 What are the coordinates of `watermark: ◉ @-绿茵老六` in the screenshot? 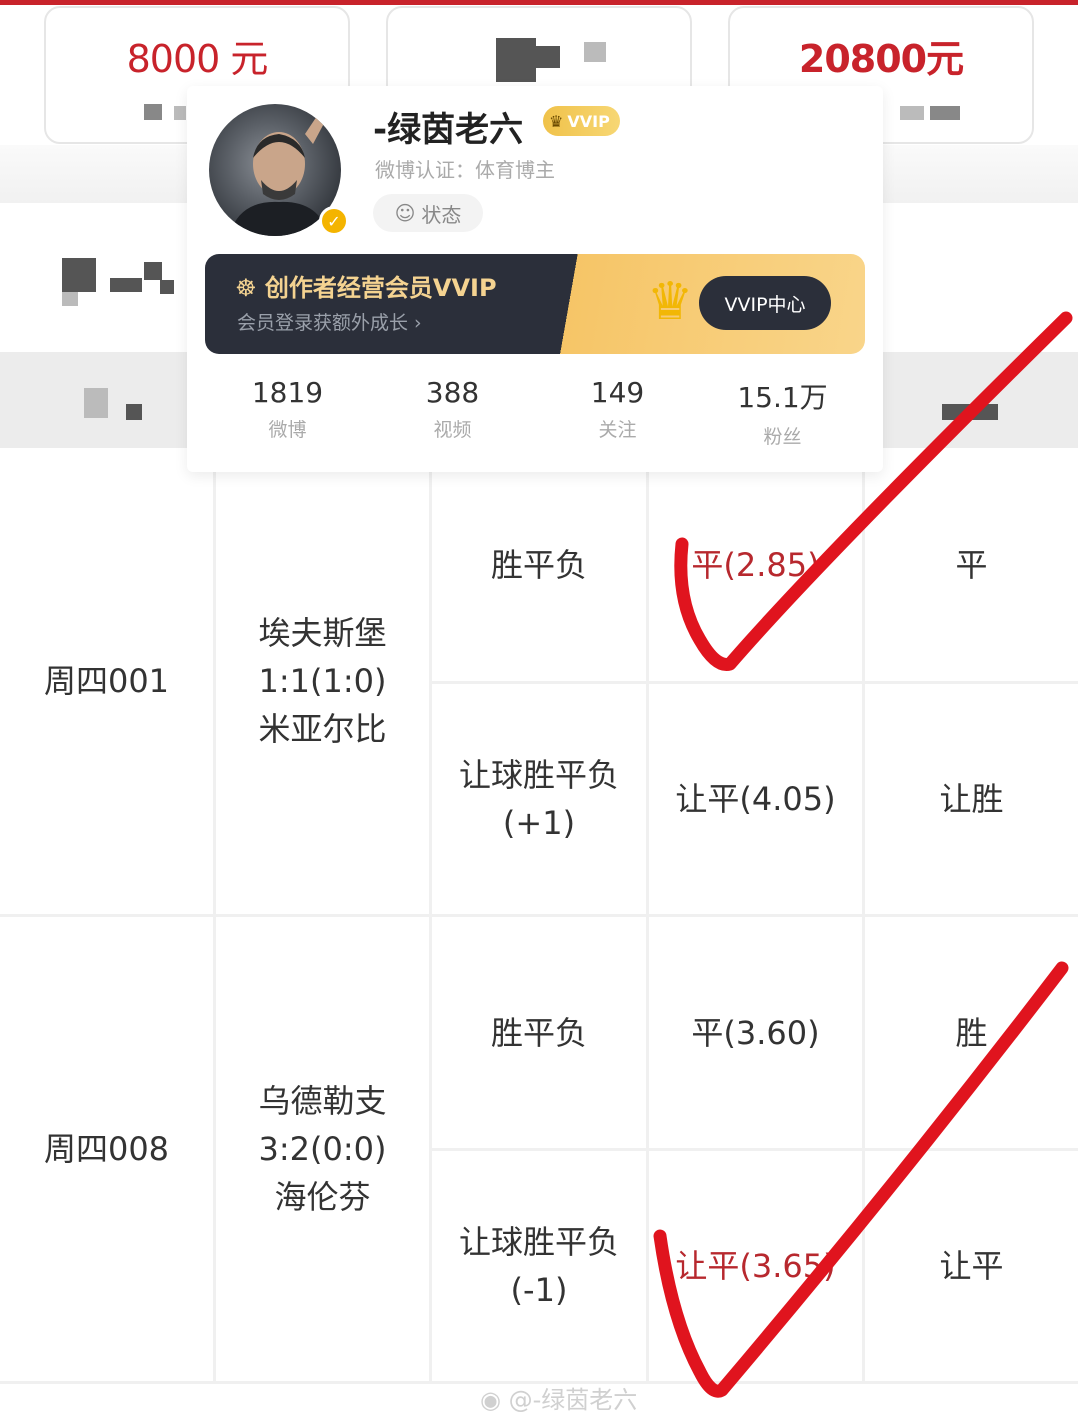 It's located at (558, 1397).